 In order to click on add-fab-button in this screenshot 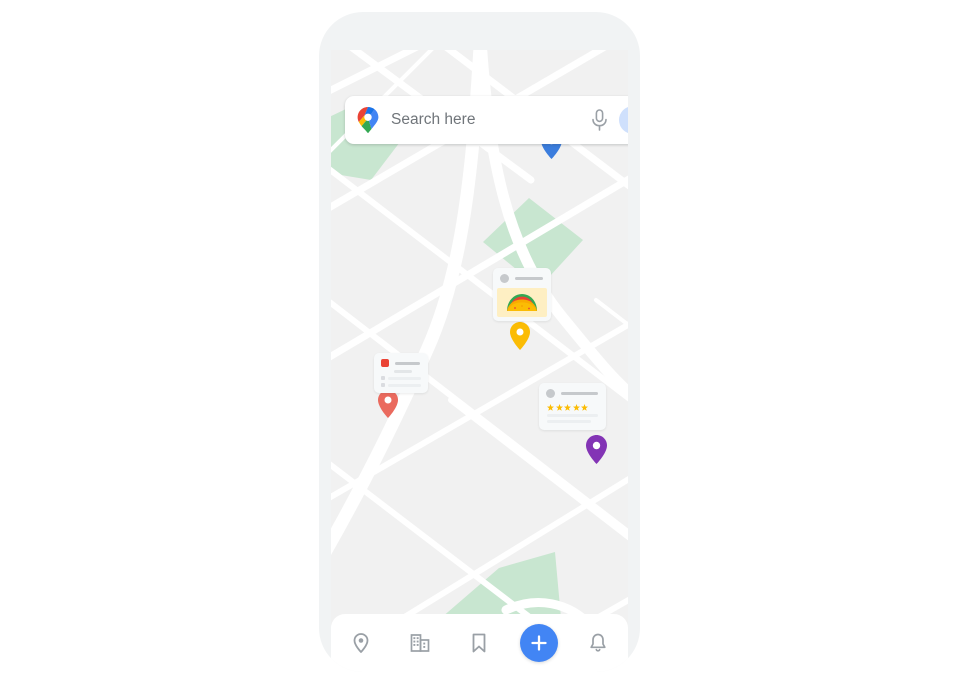, I will do `click(538, 643)`.